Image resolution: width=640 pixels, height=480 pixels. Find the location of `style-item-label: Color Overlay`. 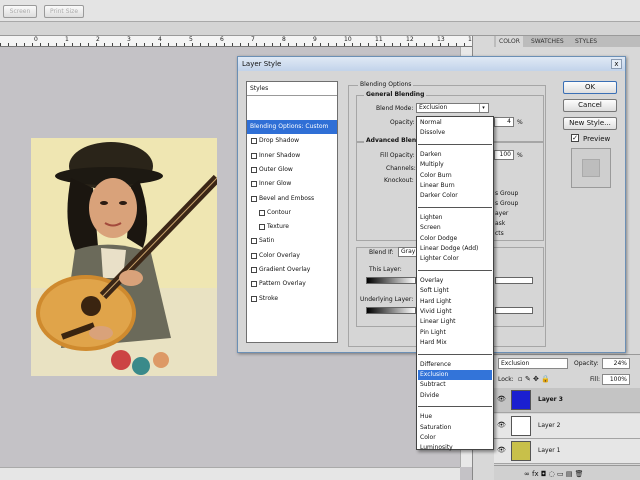

style-item-label: Color Overlay is located at coordinates (279, 255).